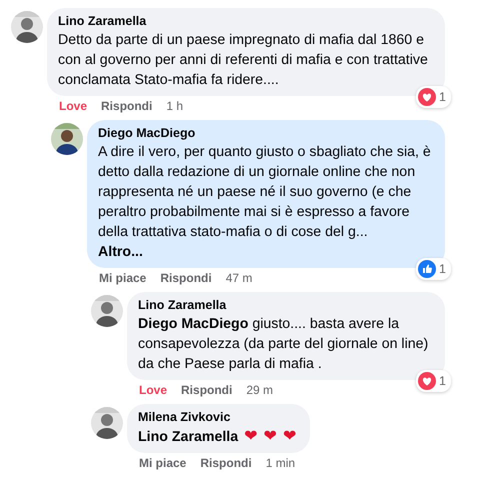 Image resolution: width=477 pixels, height=481 pixels. Describe the element at coordinates (281, 464) in the screenshot. I see `timestamp: 1 min` at that location.